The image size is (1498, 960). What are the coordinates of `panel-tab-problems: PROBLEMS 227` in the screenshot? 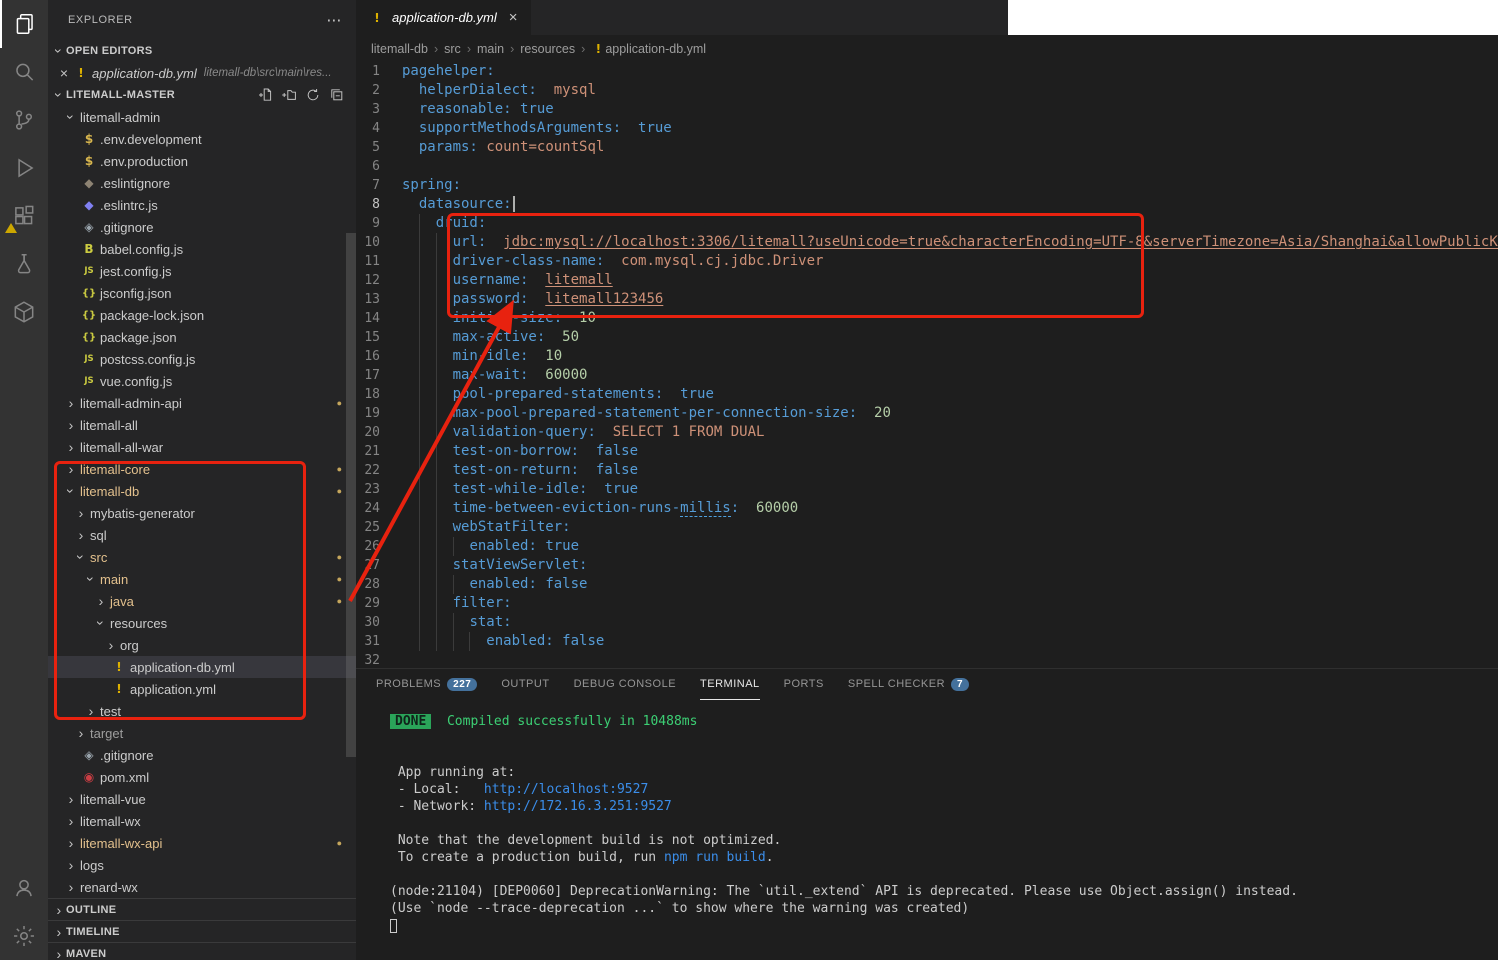 It's located at (427, 684).